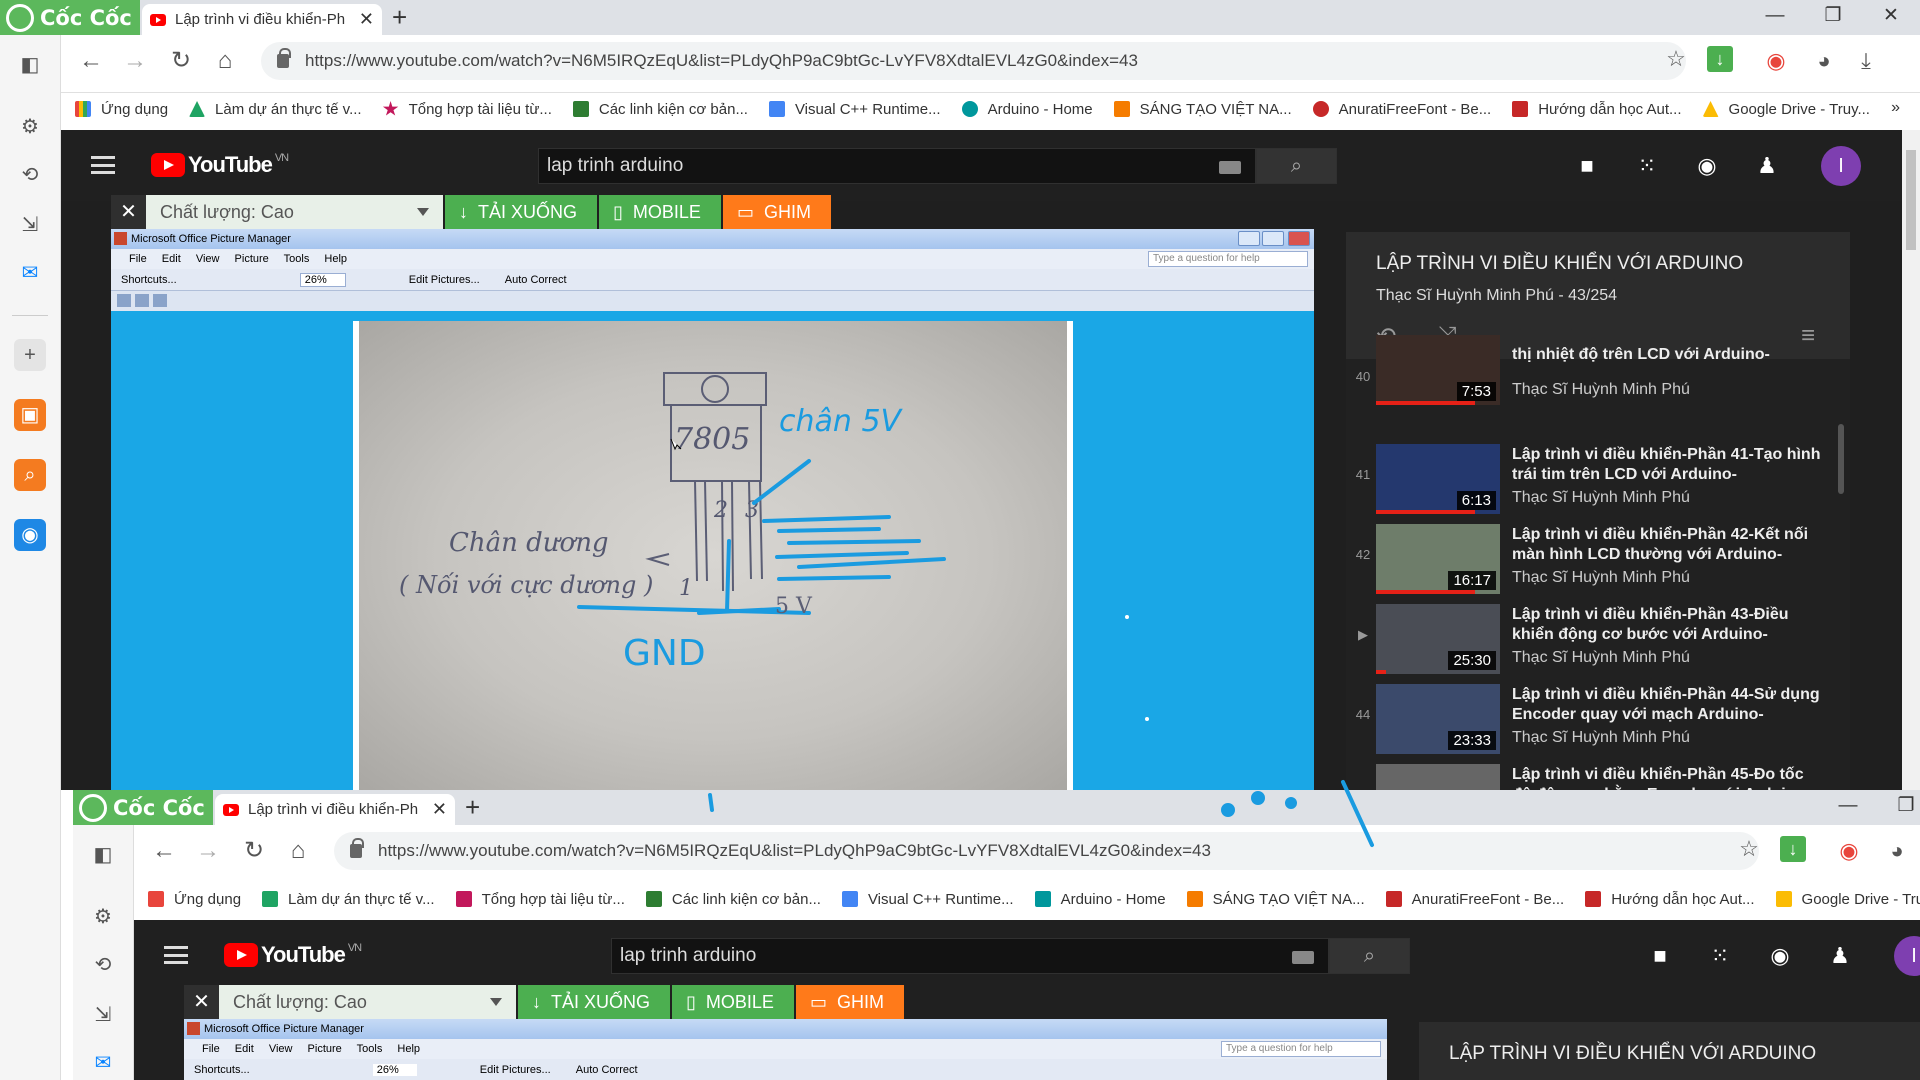 The height and width of the screenshot is (1080, 1920). Describe the element at coordinates (30, 273) in the screenshot. I see `messenger-icon: ✉` at that location.